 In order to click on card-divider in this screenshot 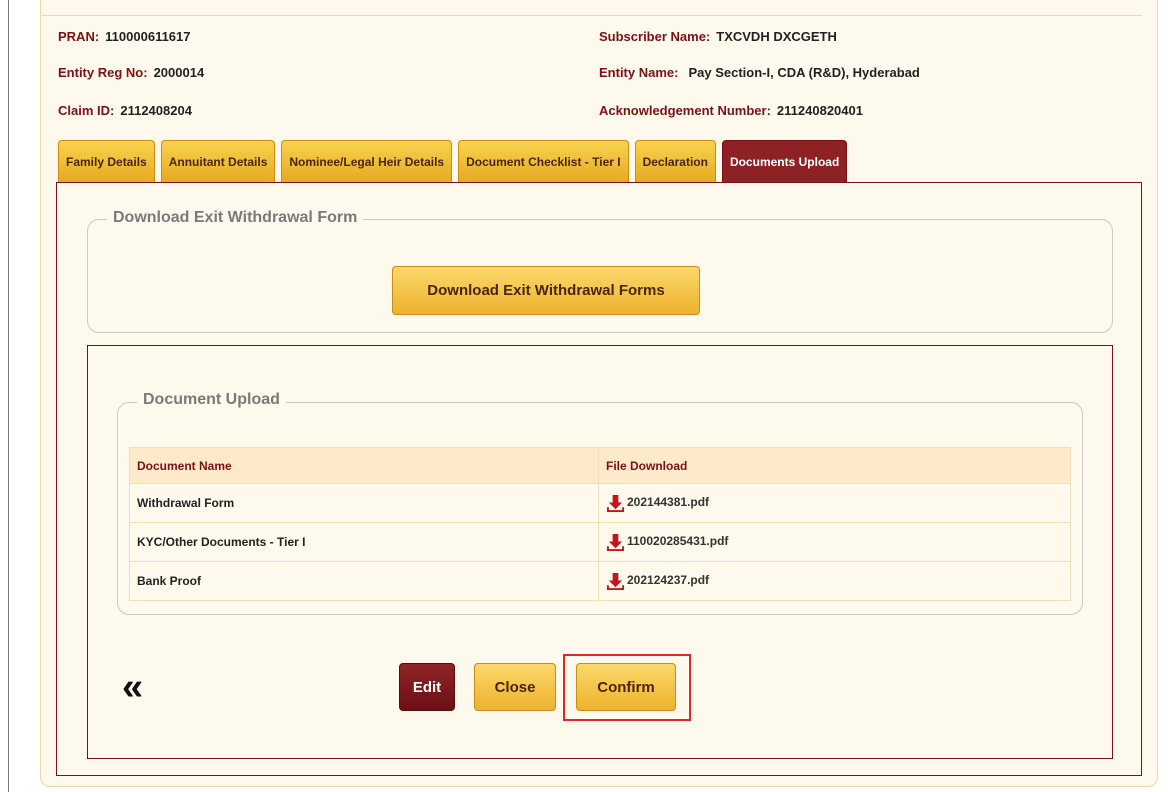, I will do `click(592, 15)`.